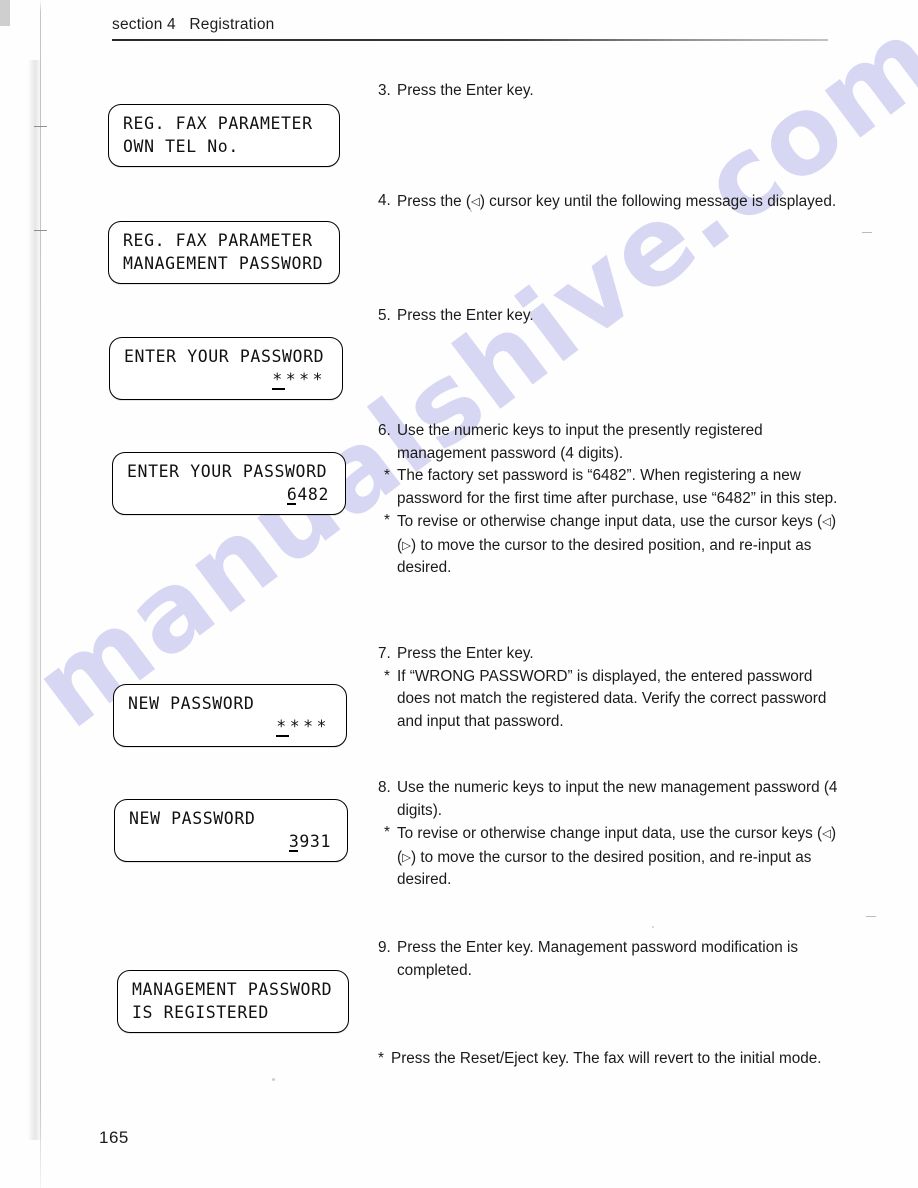 The width and height of the screenshot is (918, 1188). What do you see at coordinates (40, 594) in the screenshot?
I see `scan-gutter-line` at bounding box center [40, 594].